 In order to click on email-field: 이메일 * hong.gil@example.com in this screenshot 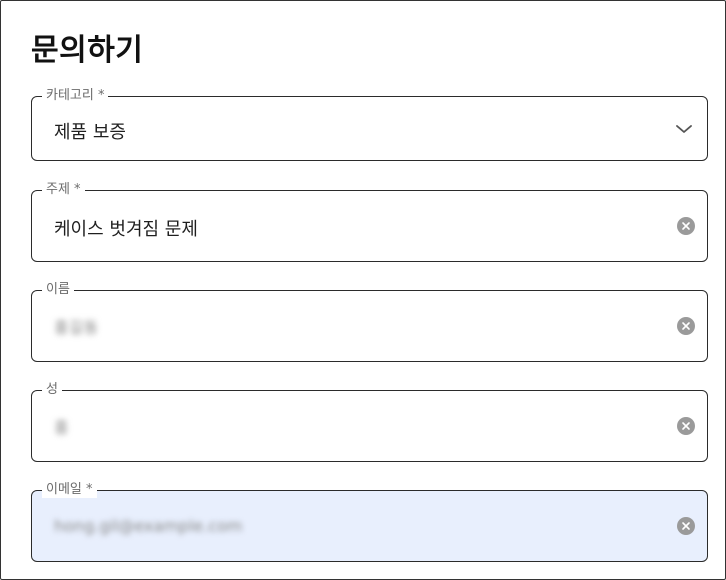, I will do `click(369, 522)`.